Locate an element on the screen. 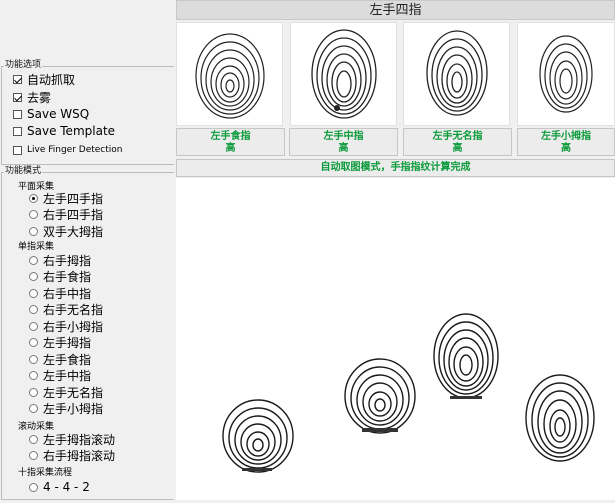  radio-label: 左手四手指 is located at coordinates (73, 198).